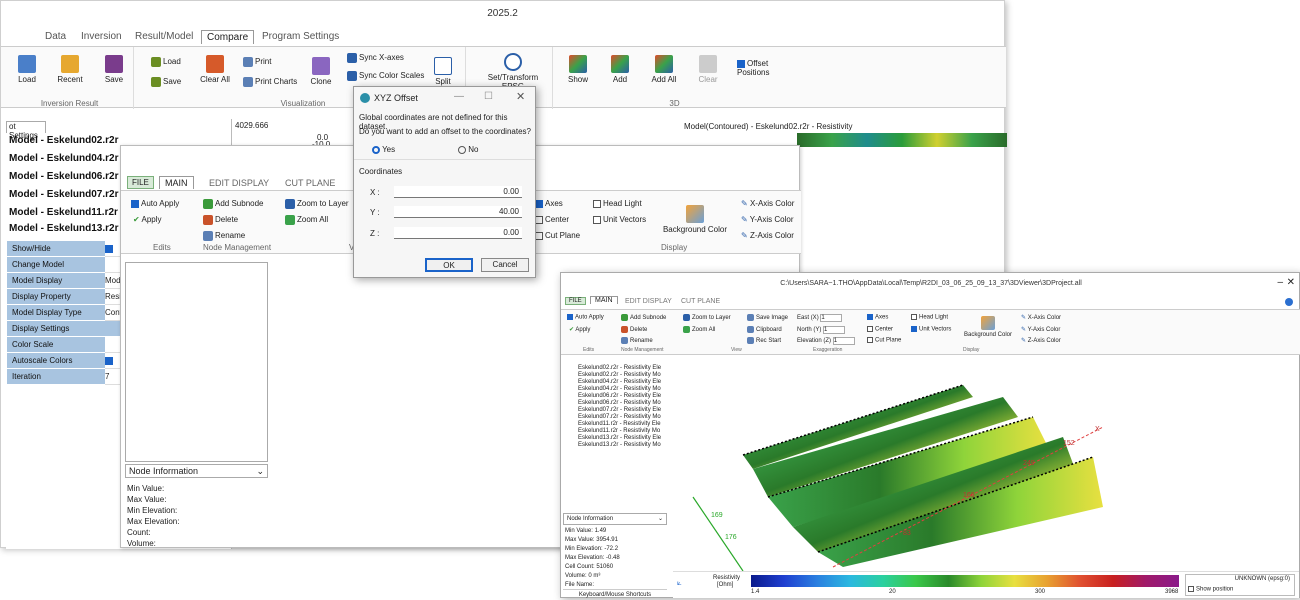  What do you see at coordinates (619, 403) in the screenshot?
I see `tree-item: Eskelund06.r2r - Resistivity Mo` at bounding box center [619, 403].